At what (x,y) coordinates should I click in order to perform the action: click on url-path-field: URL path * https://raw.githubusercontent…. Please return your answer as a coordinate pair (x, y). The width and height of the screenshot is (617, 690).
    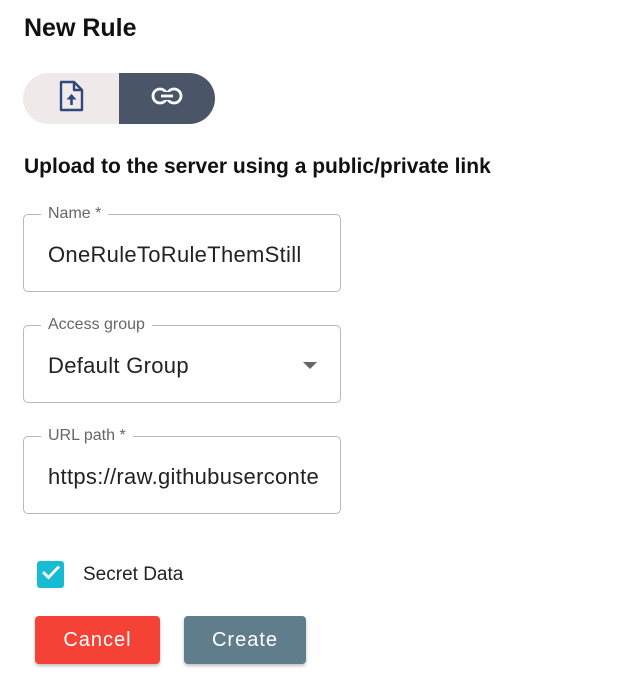
    Looking at the image, I should click on (182, 470).